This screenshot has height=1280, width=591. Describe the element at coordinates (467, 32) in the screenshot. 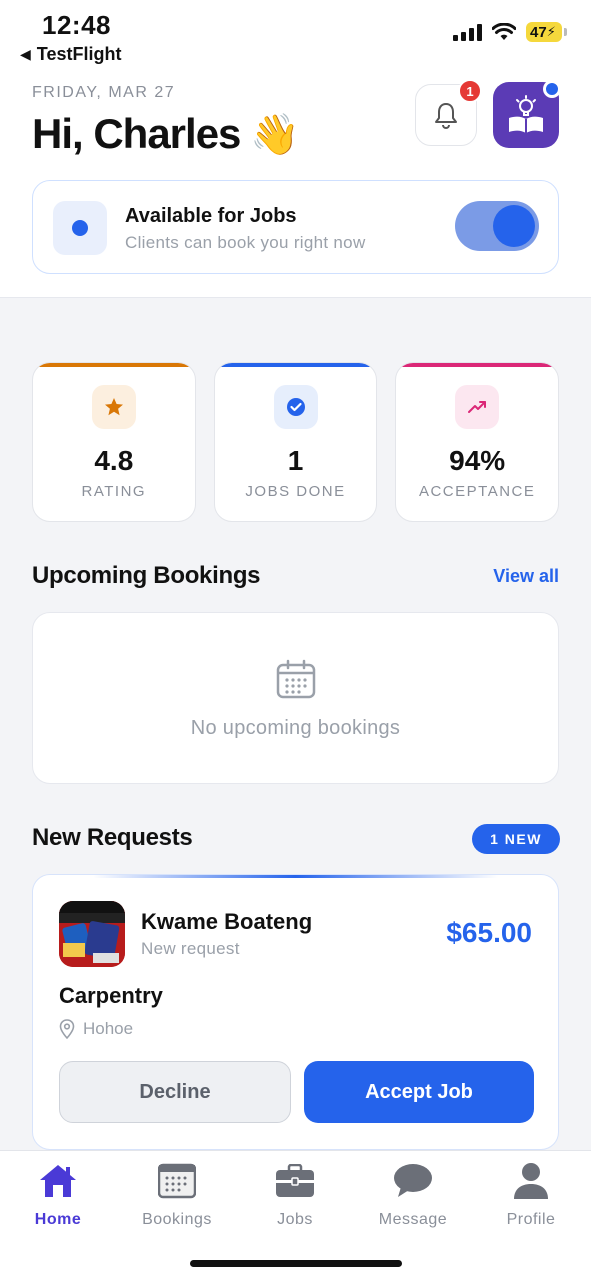

I see `cellular-signal-icon` at that location.